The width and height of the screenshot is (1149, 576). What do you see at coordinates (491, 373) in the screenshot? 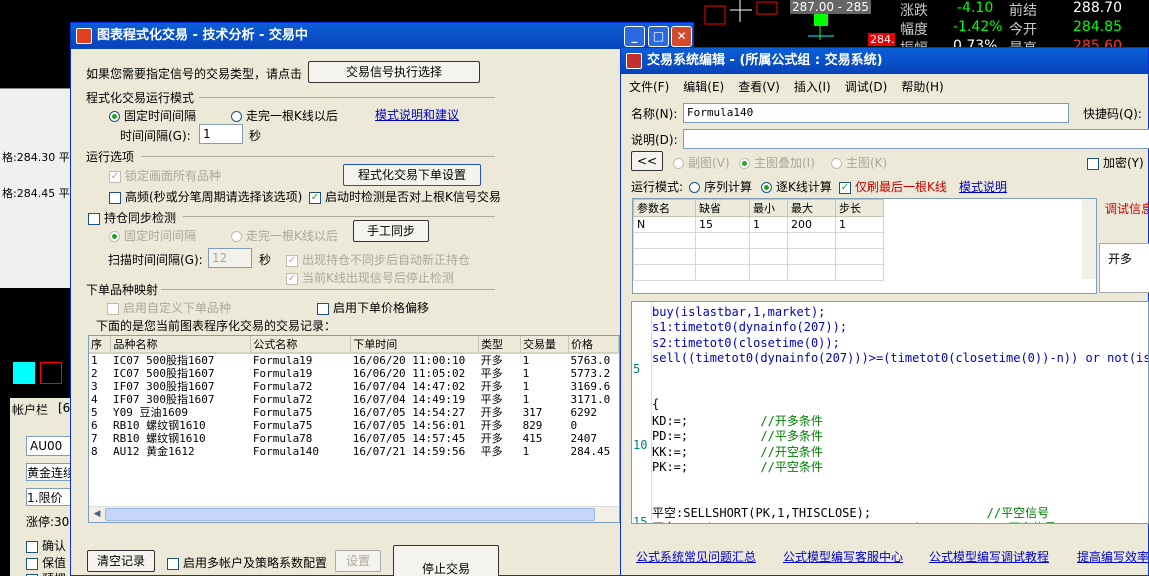
I see `table-cell: 平多` at bounding box center [491, 373].